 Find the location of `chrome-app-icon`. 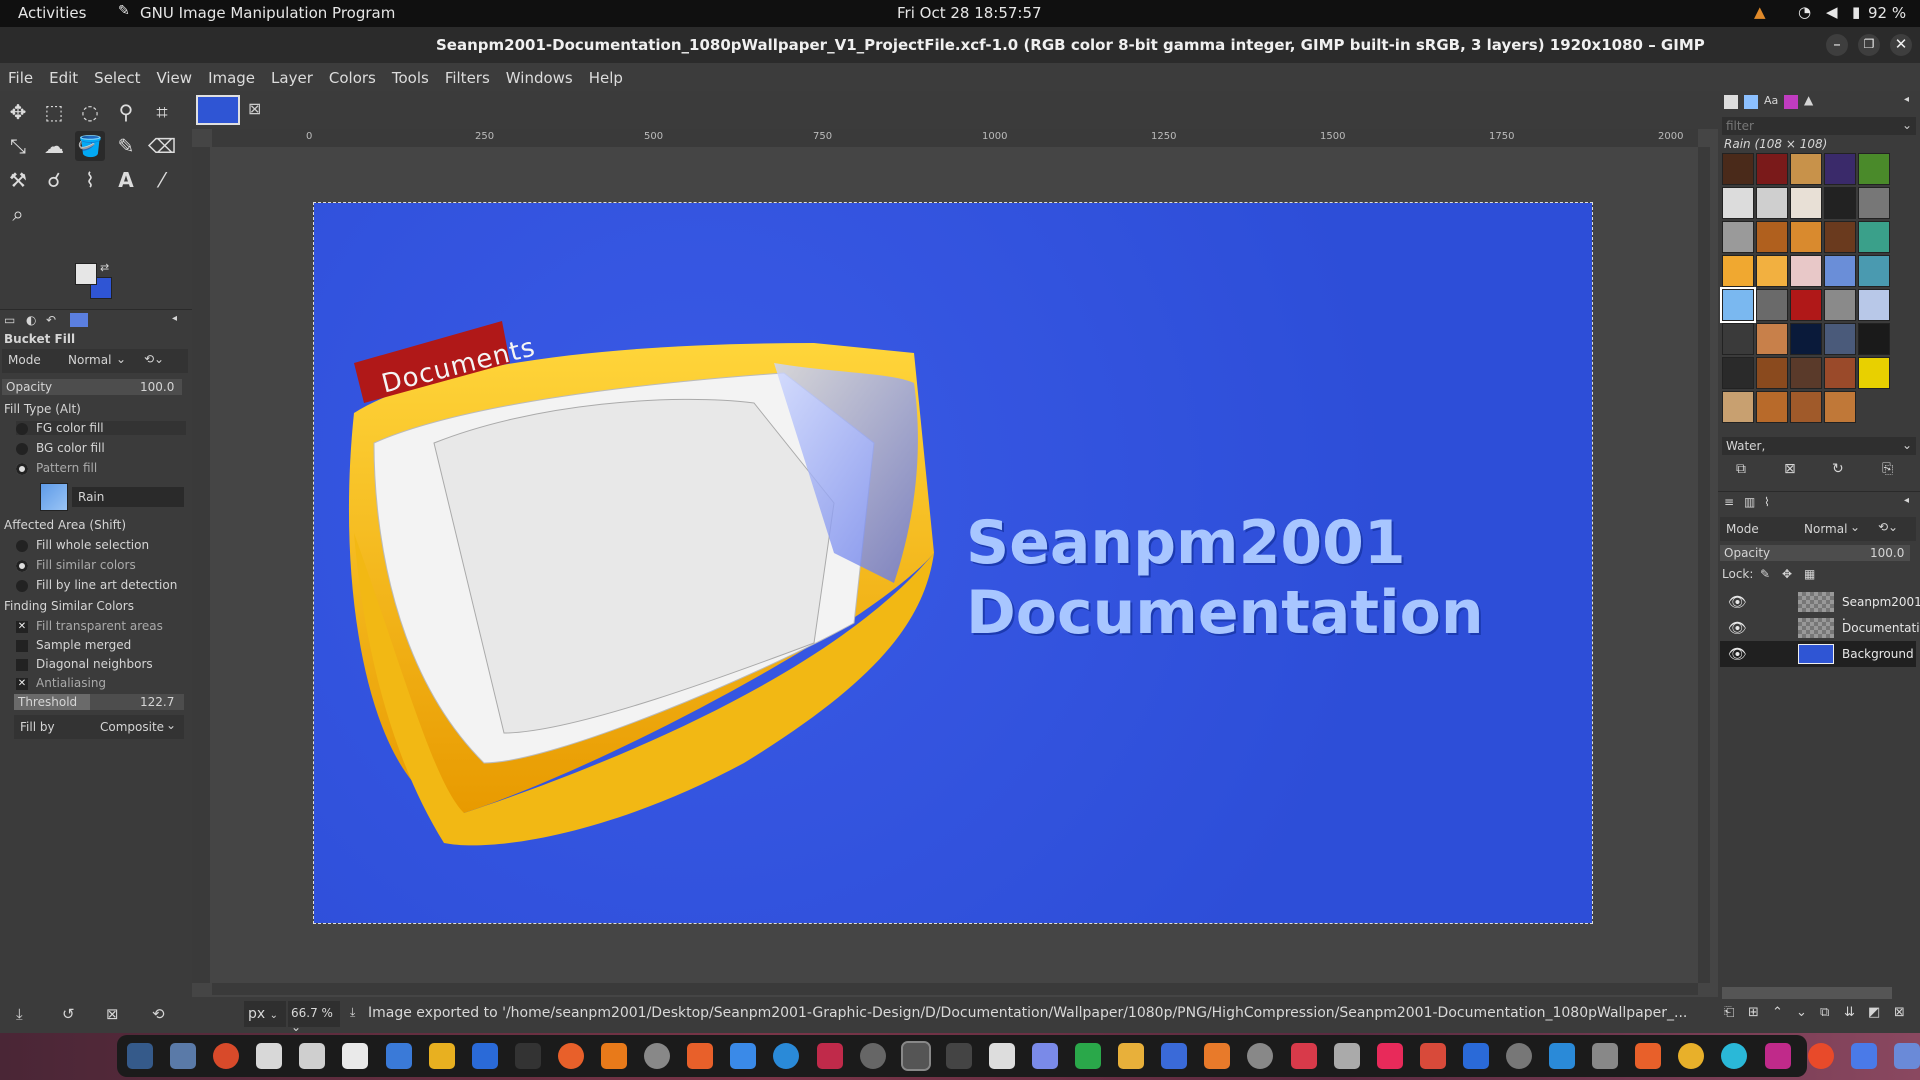

chrome-app-icon is located at coordinates (226, 1056).